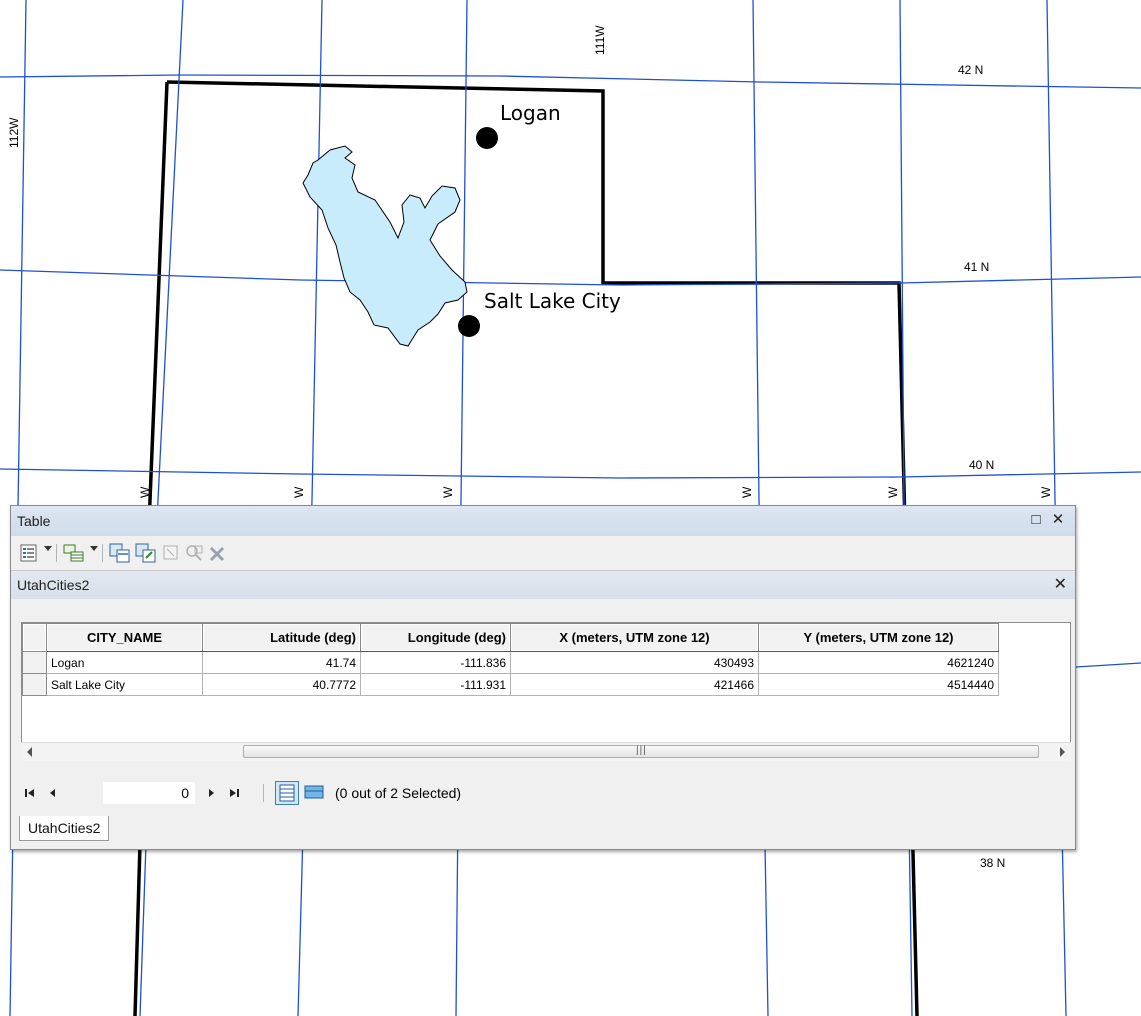  Describe the element at coordinates (34, 521) in the screenshot. I see `table-window-title: Table` at that location.